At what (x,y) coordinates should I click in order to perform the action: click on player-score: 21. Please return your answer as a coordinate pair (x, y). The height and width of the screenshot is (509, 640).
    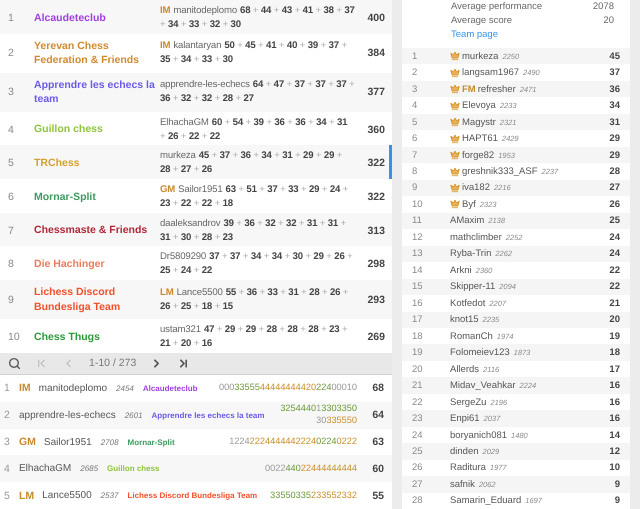
    Looking at the image, I should click on (614, 303).